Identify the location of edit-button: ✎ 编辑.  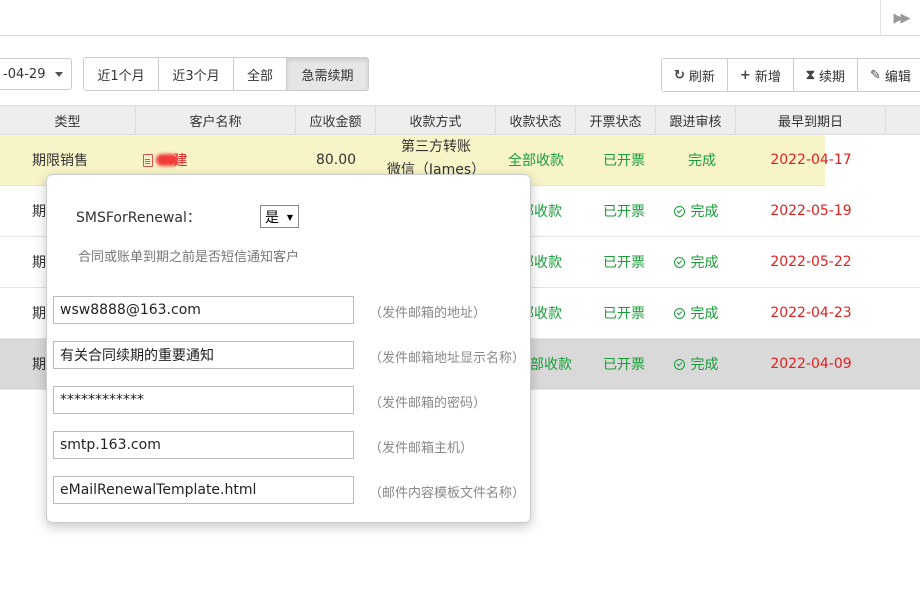
(889, 75).